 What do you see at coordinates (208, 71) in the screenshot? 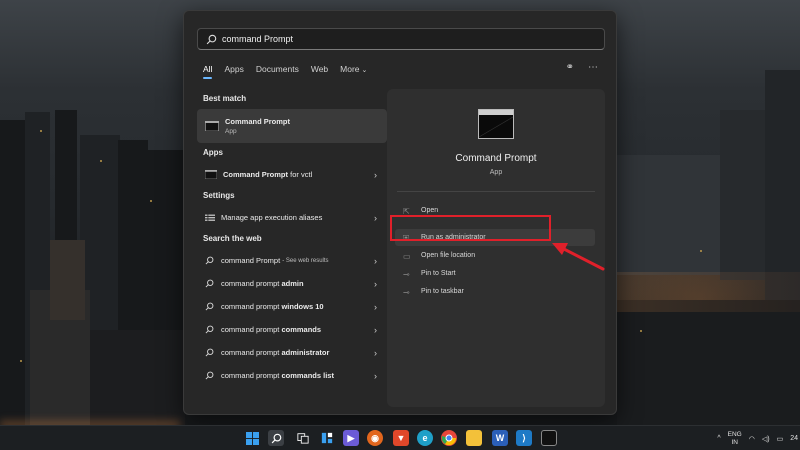
I see `tab-all: All` at bounding box center [208, 71].